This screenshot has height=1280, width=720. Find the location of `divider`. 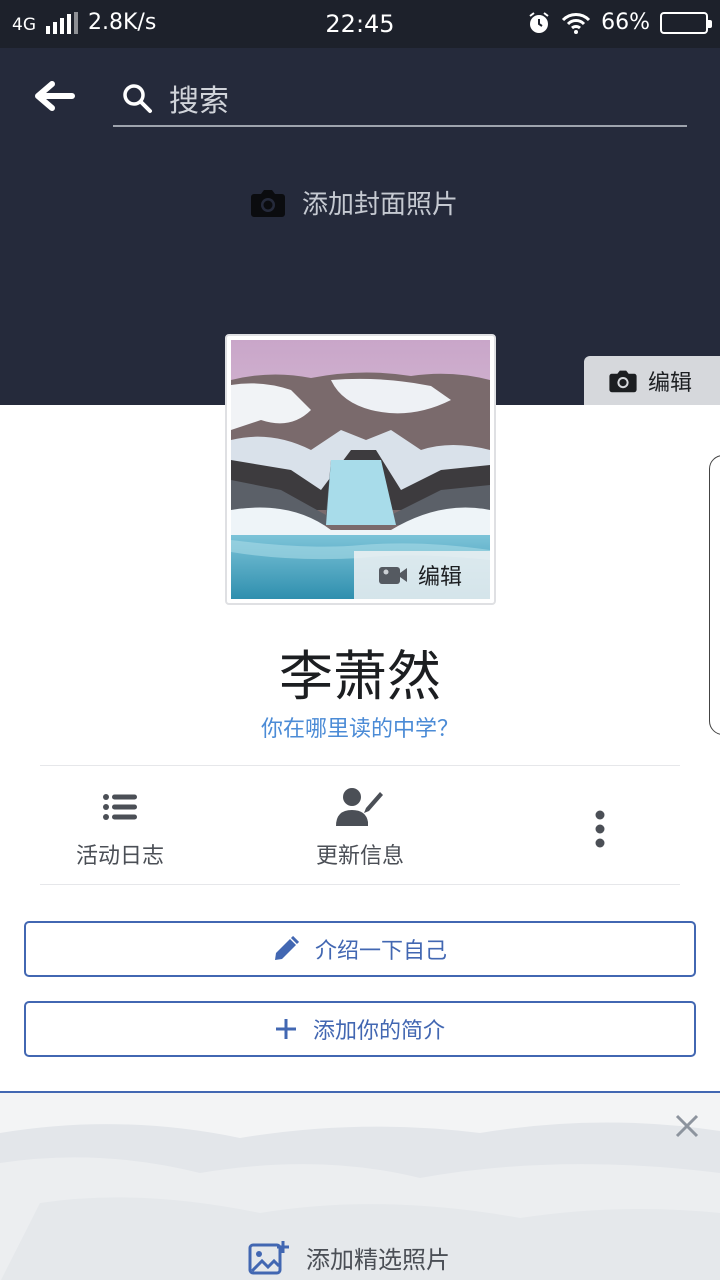

divider is located at coordinates (360, 884).